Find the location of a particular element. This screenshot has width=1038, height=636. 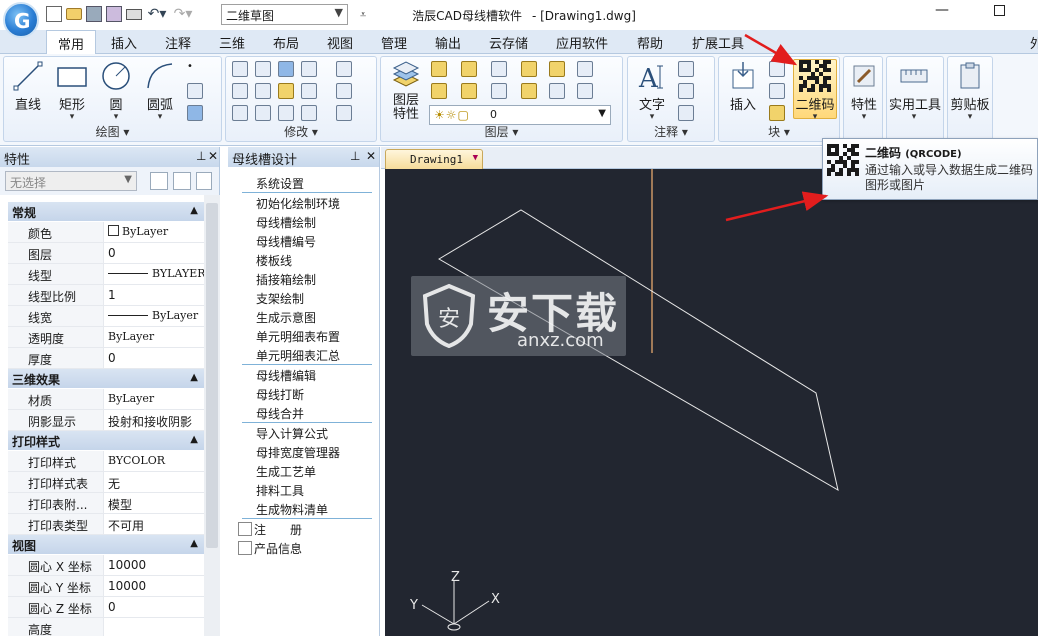

properties-scrollbar is located at coordinates (212, 415).